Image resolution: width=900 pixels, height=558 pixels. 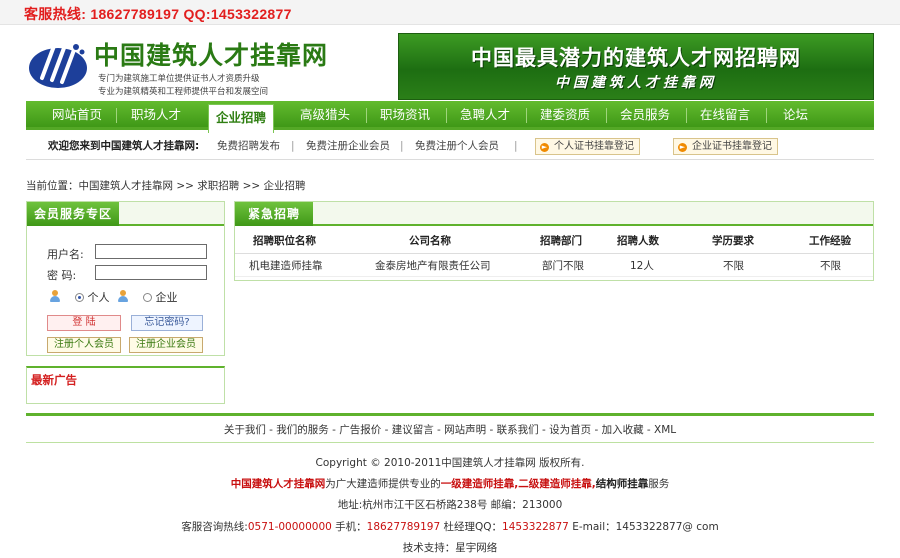 What do you see at coordinates (471, 527) in the screenshot?
I see `contact-label-qq: 杜经理QQ：` at bounding box center [471, 527].